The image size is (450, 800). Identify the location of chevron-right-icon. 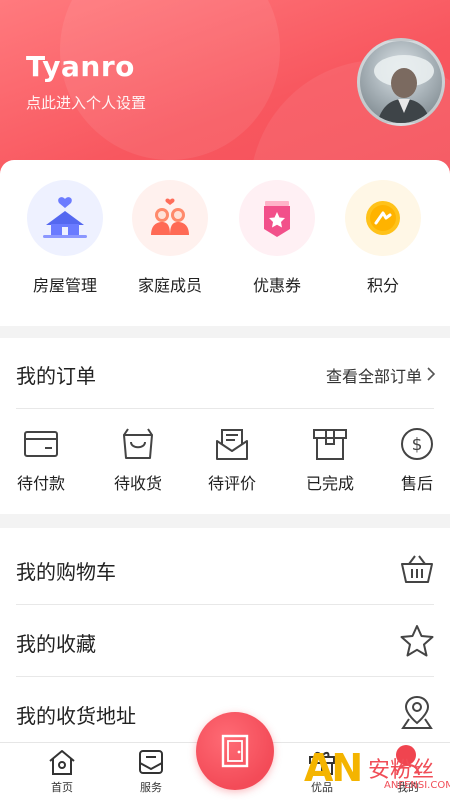
(431, 375).